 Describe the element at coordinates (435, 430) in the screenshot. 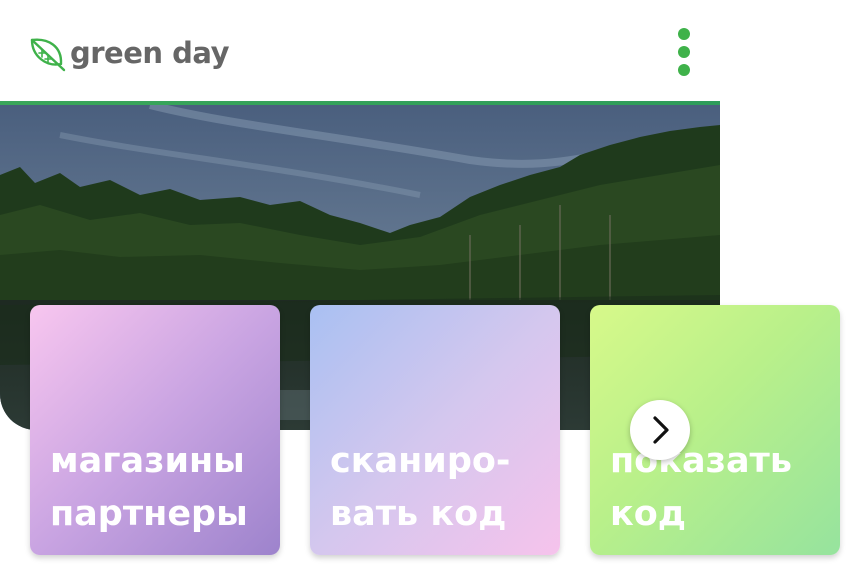

I see `scan-code-tile: сканиро- вать код` at that location.